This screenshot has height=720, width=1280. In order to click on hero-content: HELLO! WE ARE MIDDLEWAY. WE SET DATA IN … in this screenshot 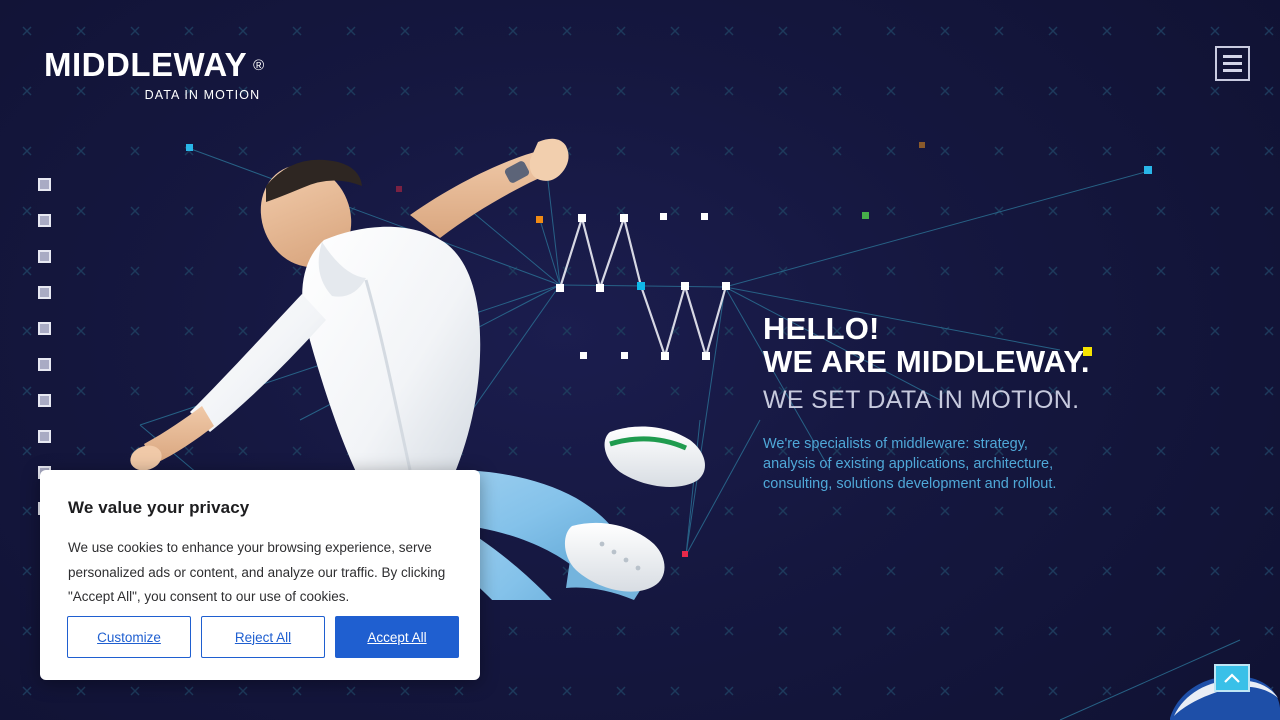, I will do `click(1013, 403)`.